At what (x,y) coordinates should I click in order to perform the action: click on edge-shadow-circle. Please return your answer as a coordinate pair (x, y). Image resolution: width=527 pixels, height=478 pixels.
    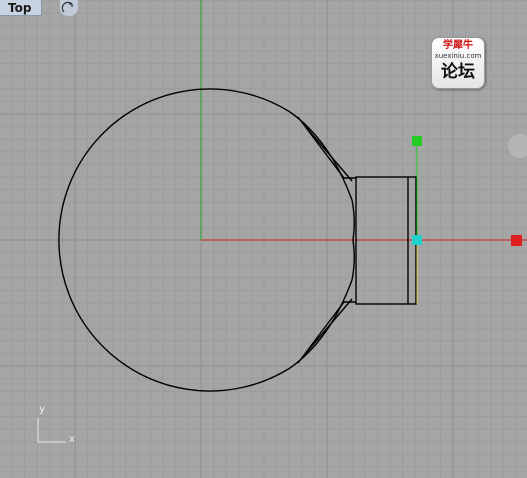
    Looking at the image, I should click on (517, 146).